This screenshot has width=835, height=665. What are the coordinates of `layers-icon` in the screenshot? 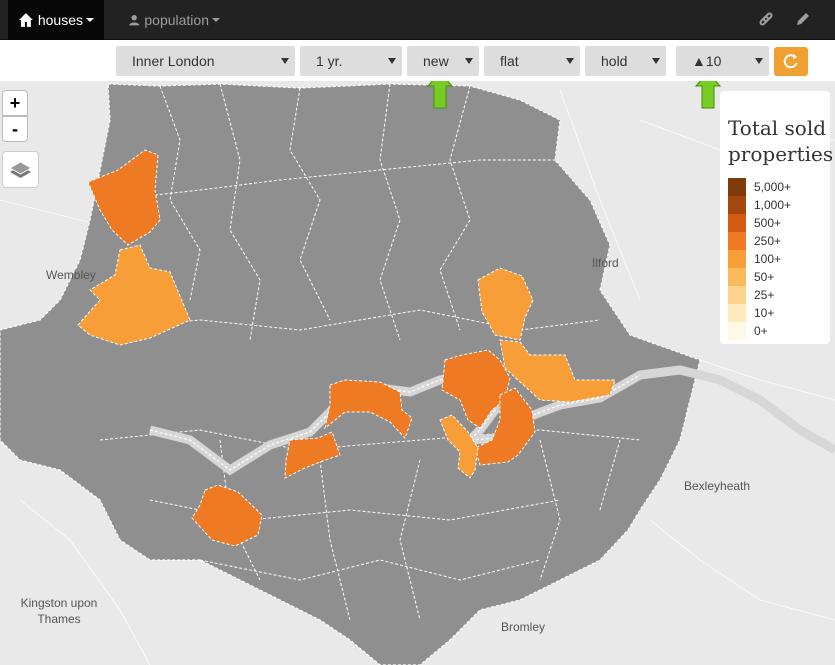 It's located at (20, 169).